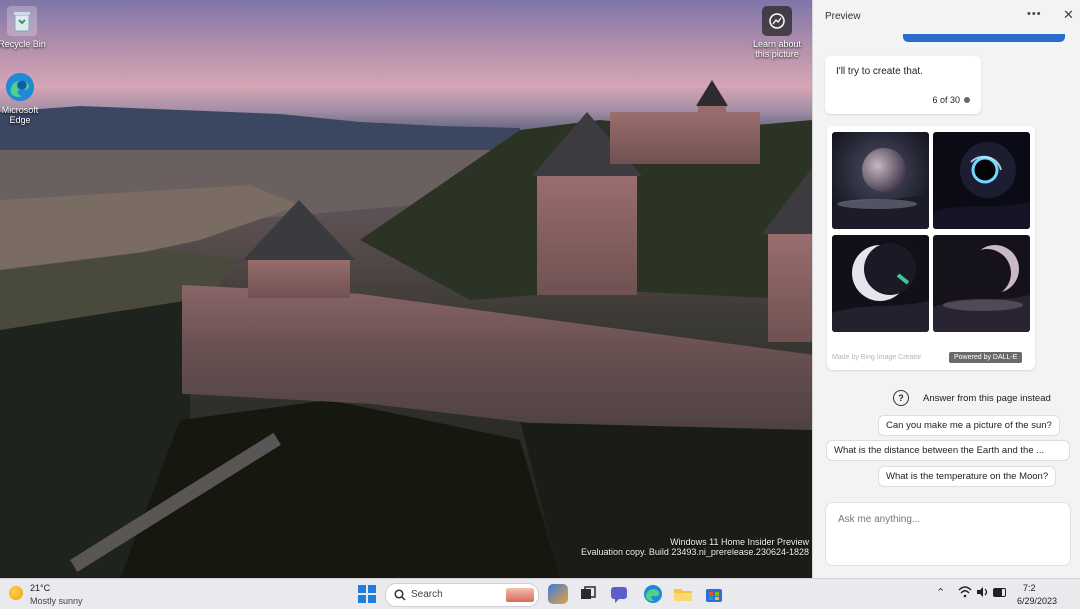 The image size is (1080, 609). Describe the element at coordinates (984, 38) in the screenshot. I see `accent-strip` at that location.